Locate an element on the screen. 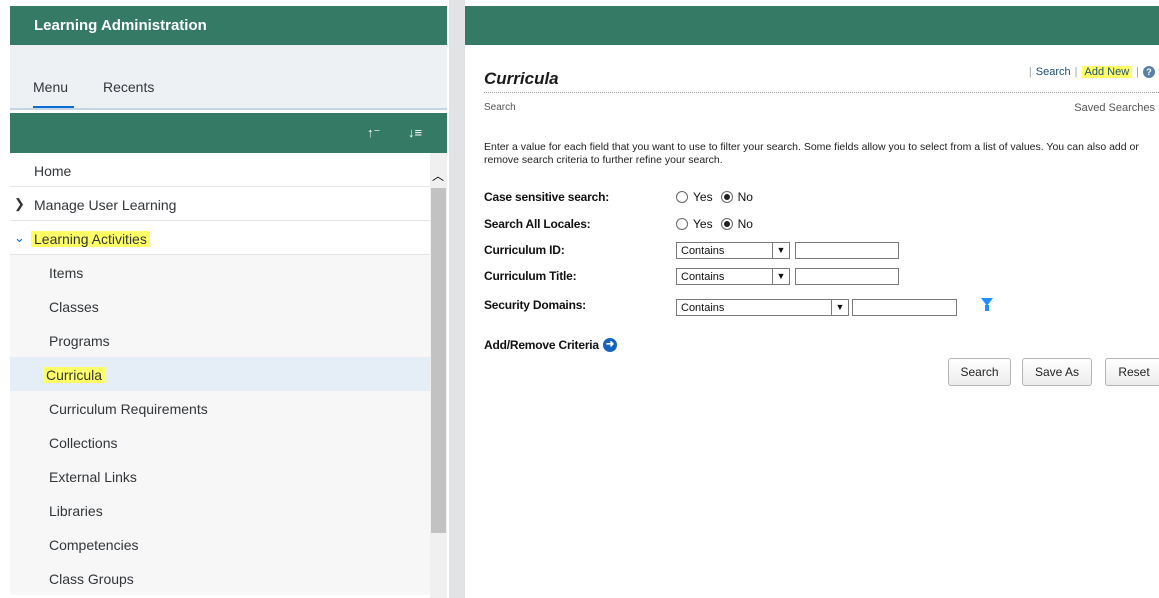 Image resolution: width=1159 pixels, height=598 pixels. saved-searches-link: Saved Searches is located at coordinates (1114, 108).